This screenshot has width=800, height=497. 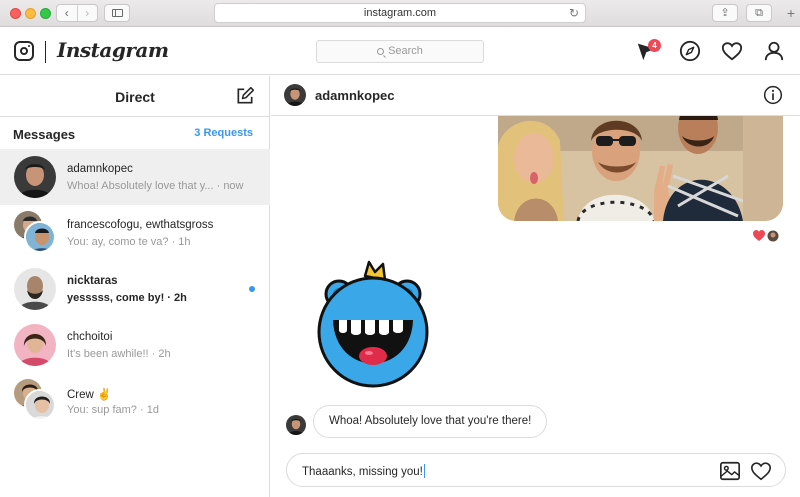 What do you see at coordinates (768, 238) in the screenshot?
I see `photo-reactions` at bounding box center [768, 238].